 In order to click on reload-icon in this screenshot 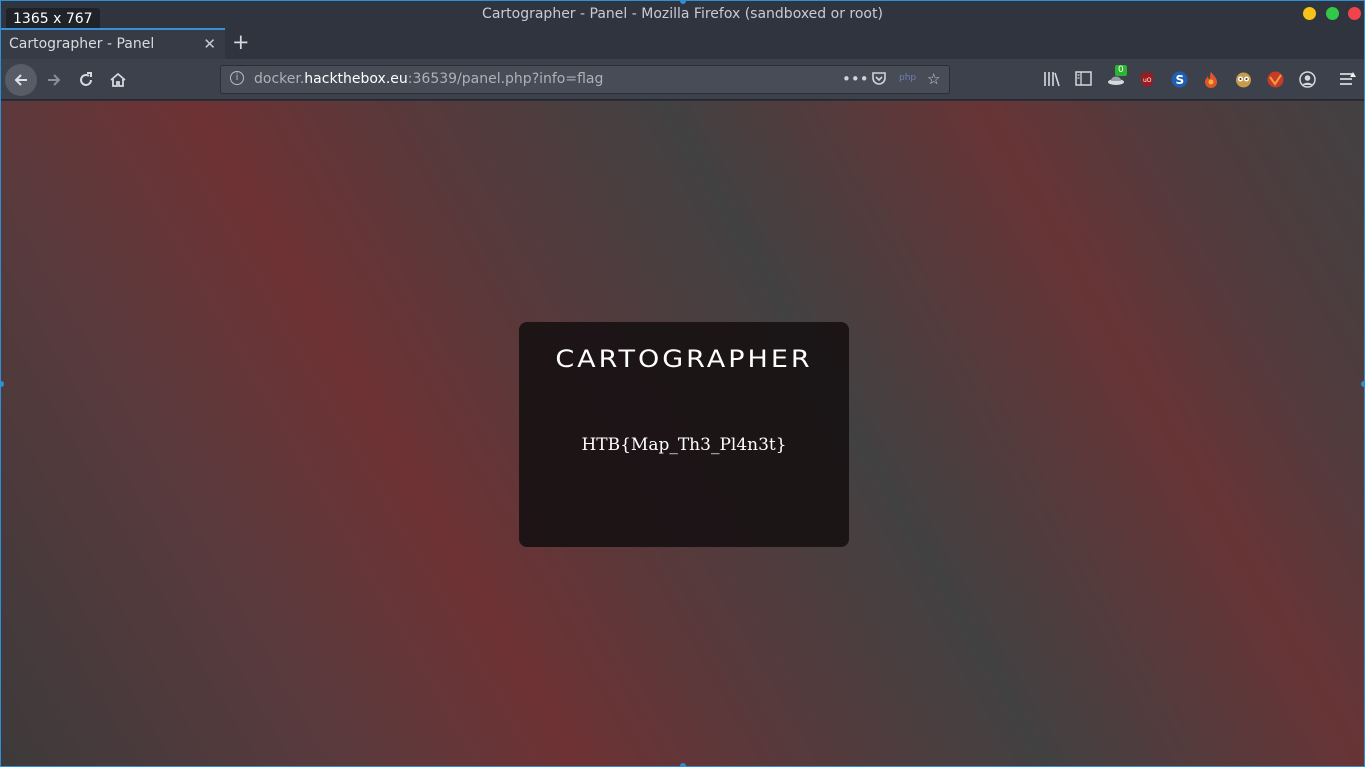, I will do `click(86, 79)`.